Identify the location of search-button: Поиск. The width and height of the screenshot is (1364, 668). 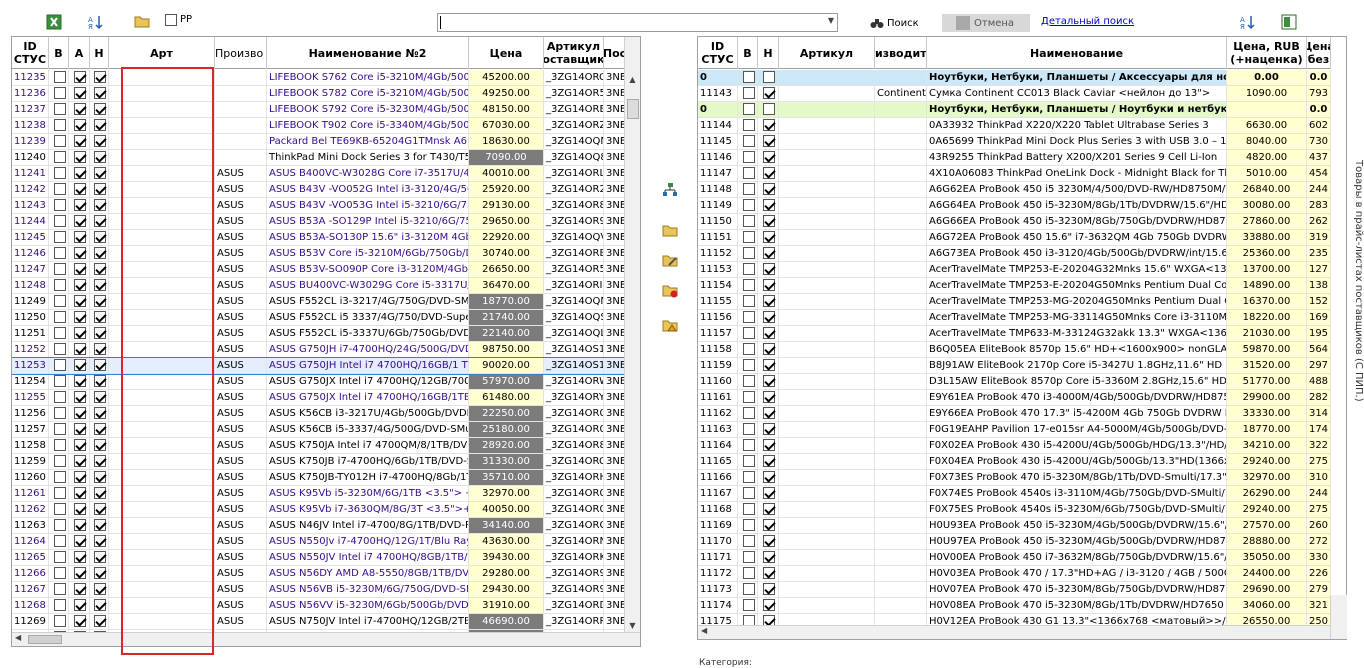
(894, 23).